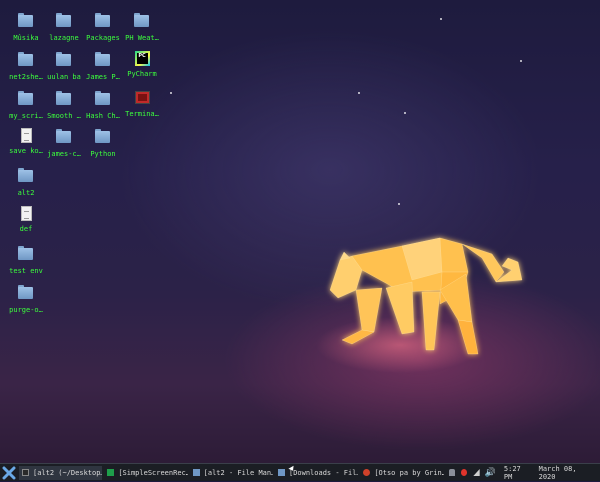  Describe the element at coordinates (517, 473) in the screenshot. I see `clock: 5:27 PM` at that location.